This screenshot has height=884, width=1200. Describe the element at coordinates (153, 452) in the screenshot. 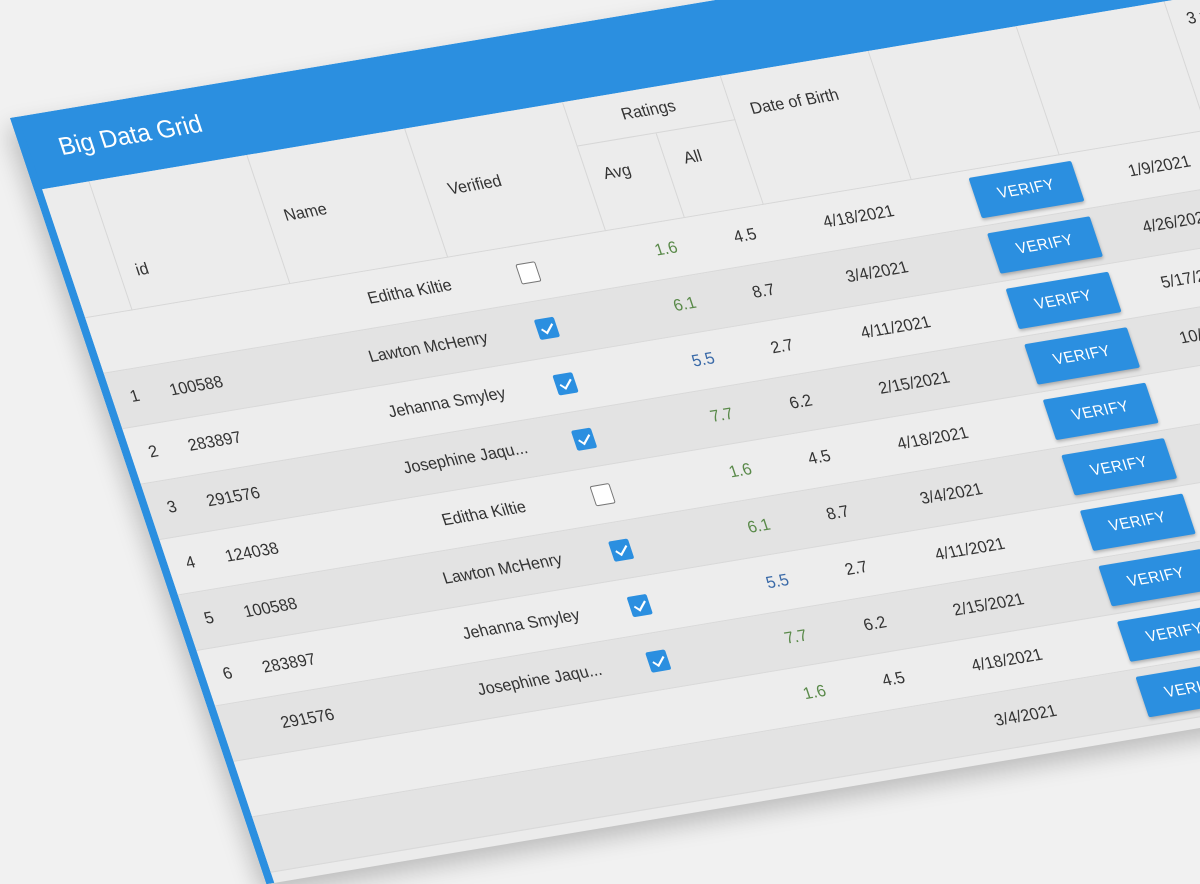

I see `row-number: 2` at that location.